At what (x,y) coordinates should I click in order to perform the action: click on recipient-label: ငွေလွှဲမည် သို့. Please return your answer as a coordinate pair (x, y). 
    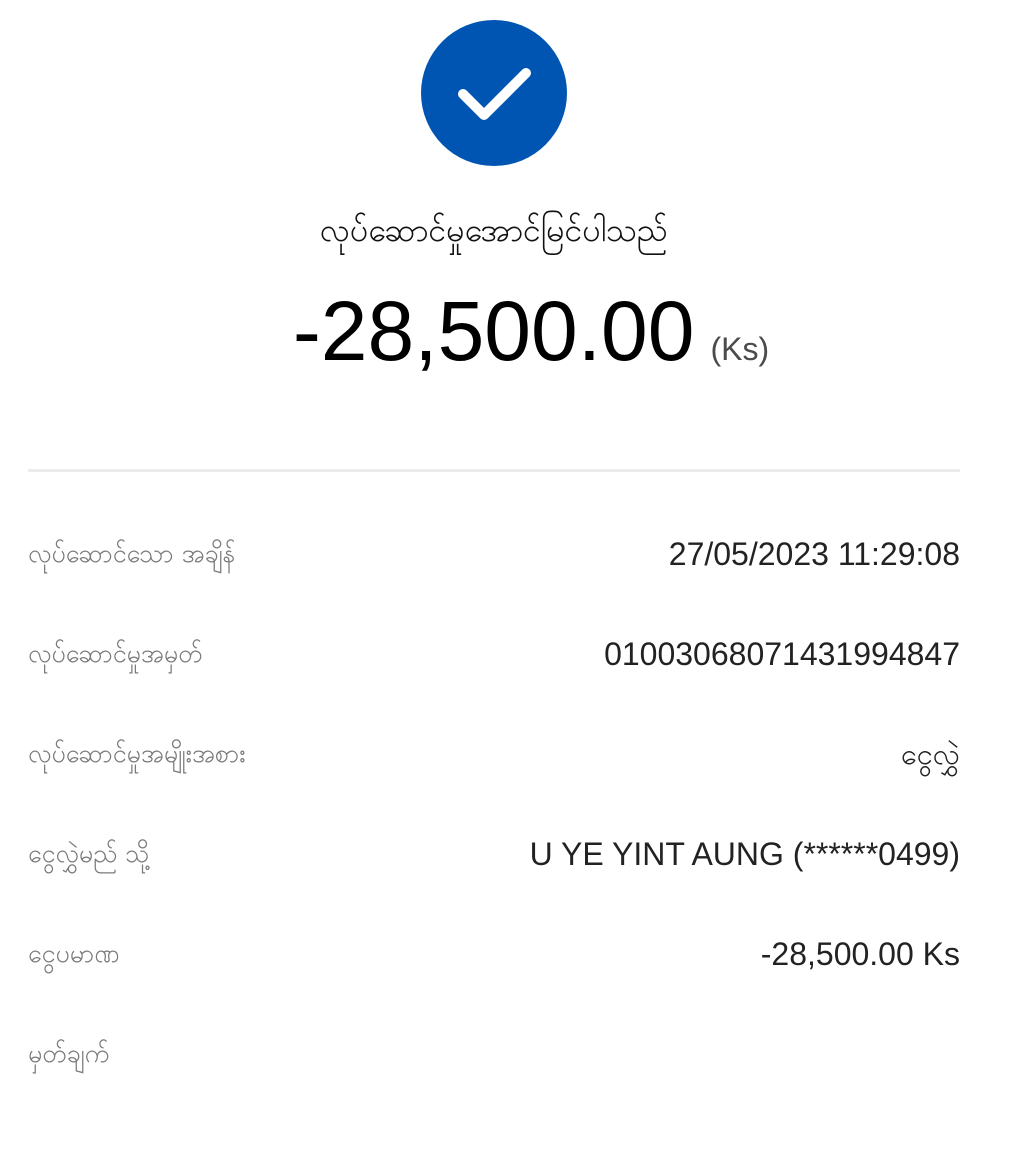
    Looking at the image, I should click on (89, 853).